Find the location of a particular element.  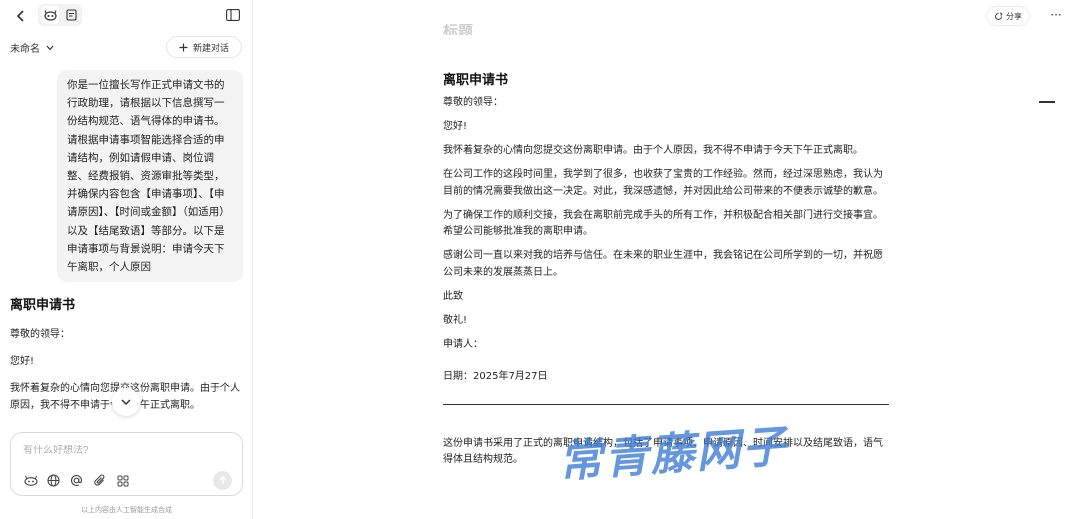

conversation-header: 未命名 新建对话 is located at coordinates (126, 47).